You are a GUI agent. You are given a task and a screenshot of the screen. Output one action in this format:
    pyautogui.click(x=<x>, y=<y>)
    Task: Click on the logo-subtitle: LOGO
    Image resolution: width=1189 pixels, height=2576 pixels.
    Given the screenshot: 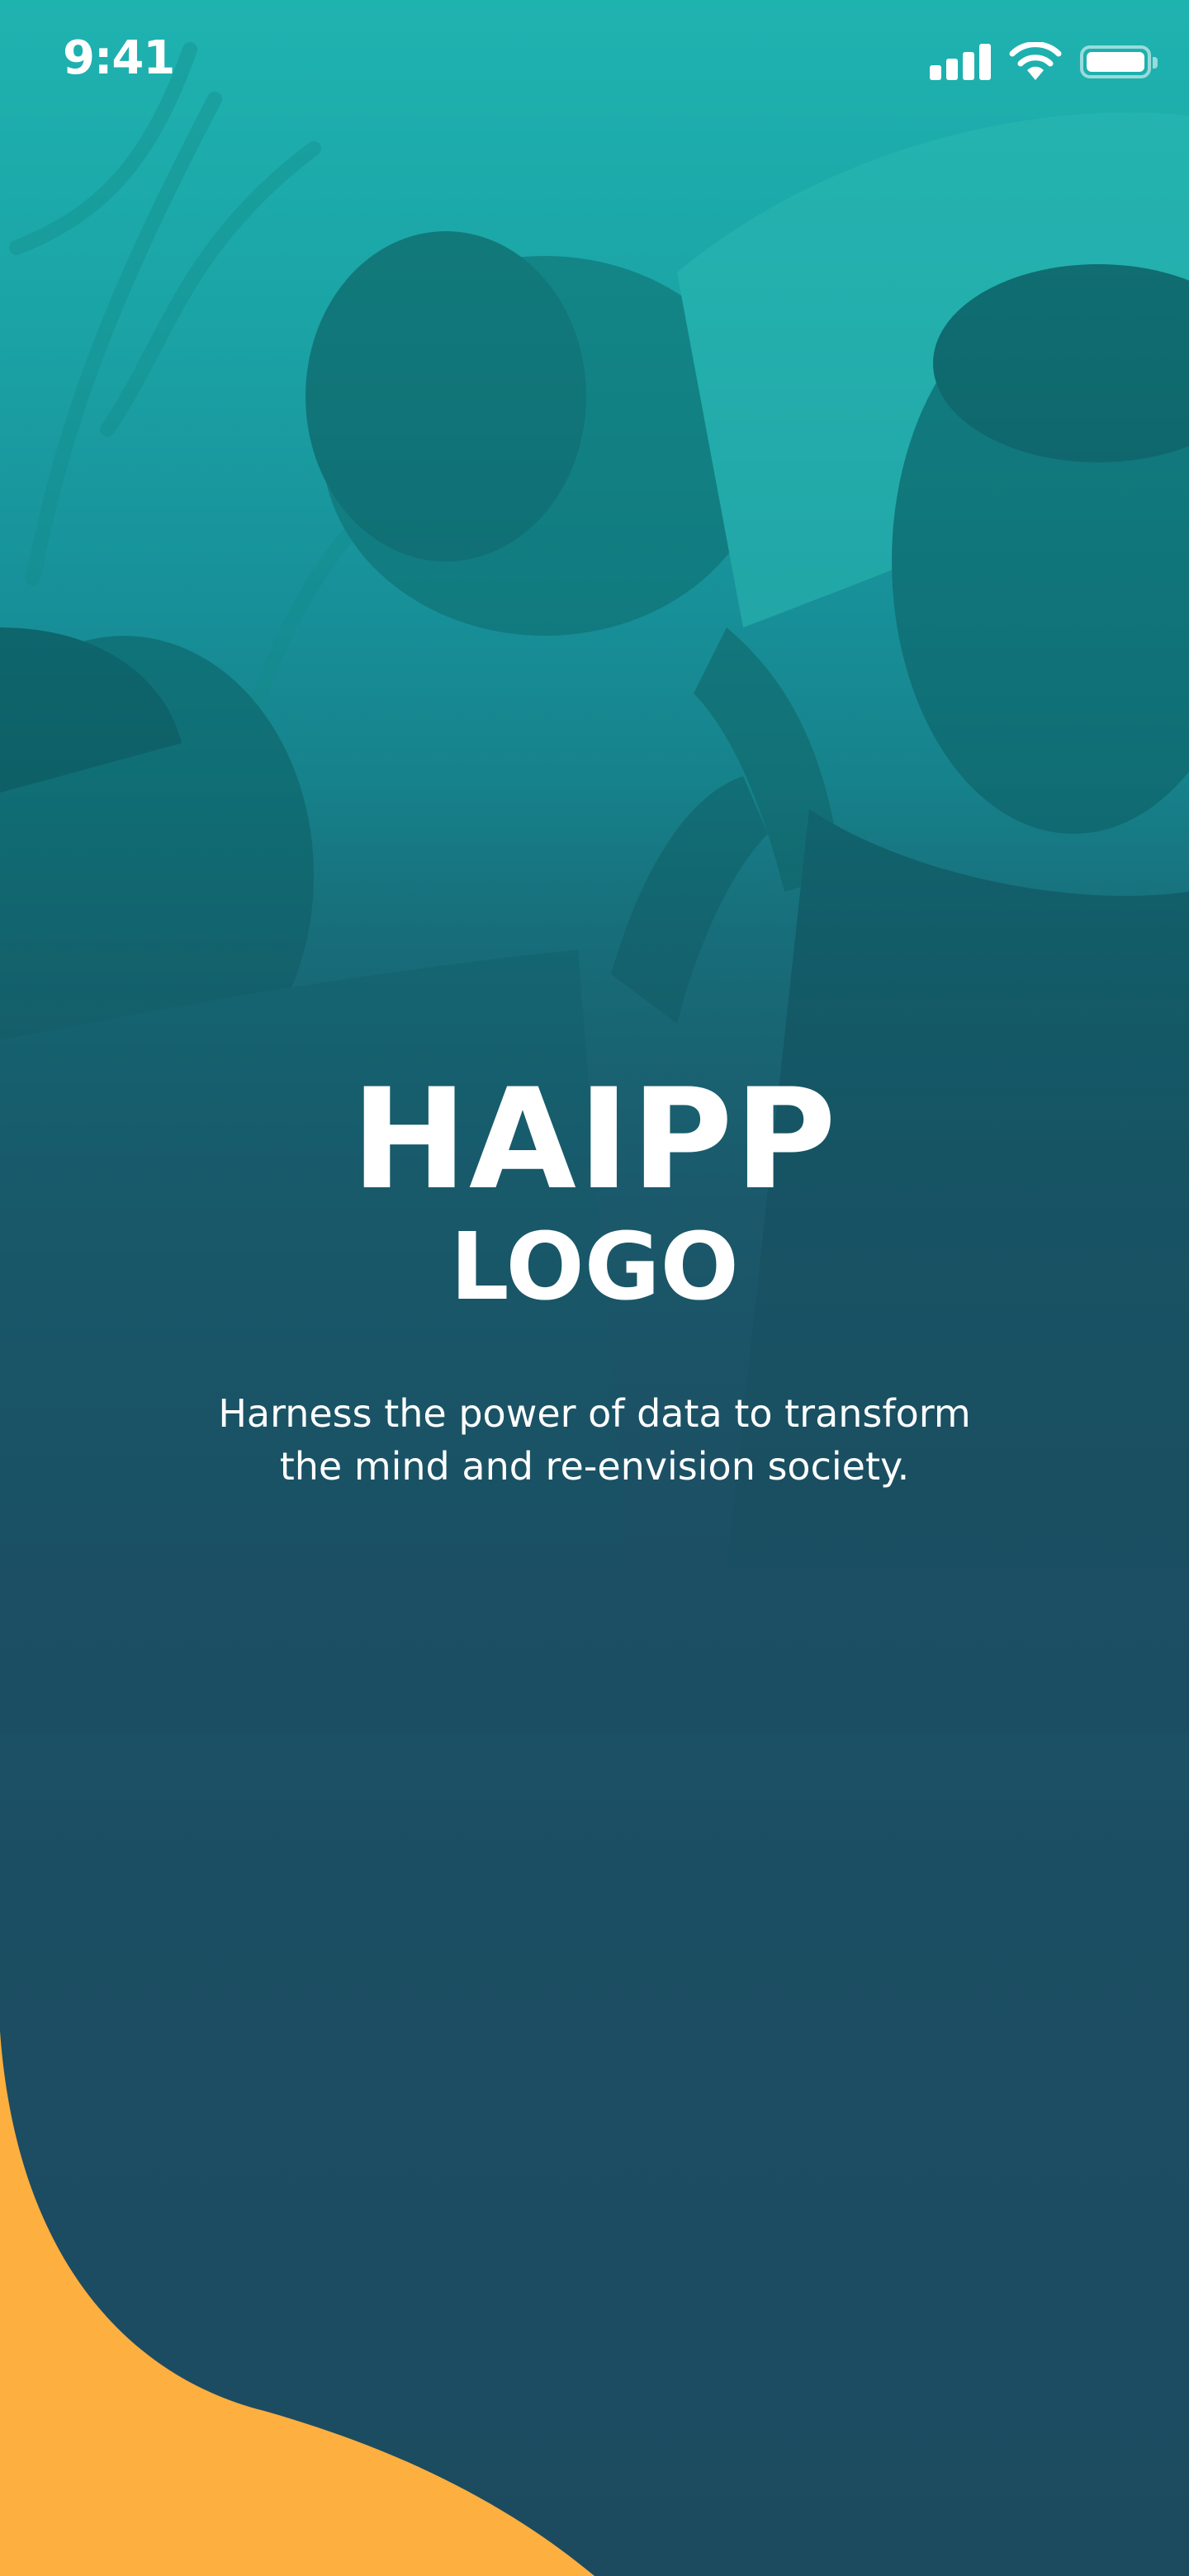 What is the action you would take?
    pyautogui.click(x=594, y=1267)
    